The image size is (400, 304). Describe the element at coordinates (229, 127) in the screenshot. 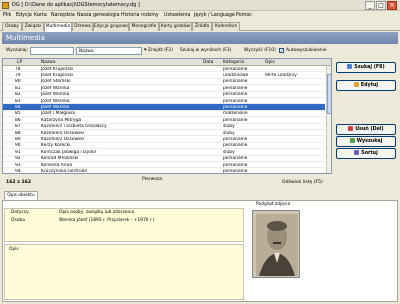

I see `table-cell: śluby` at that location.